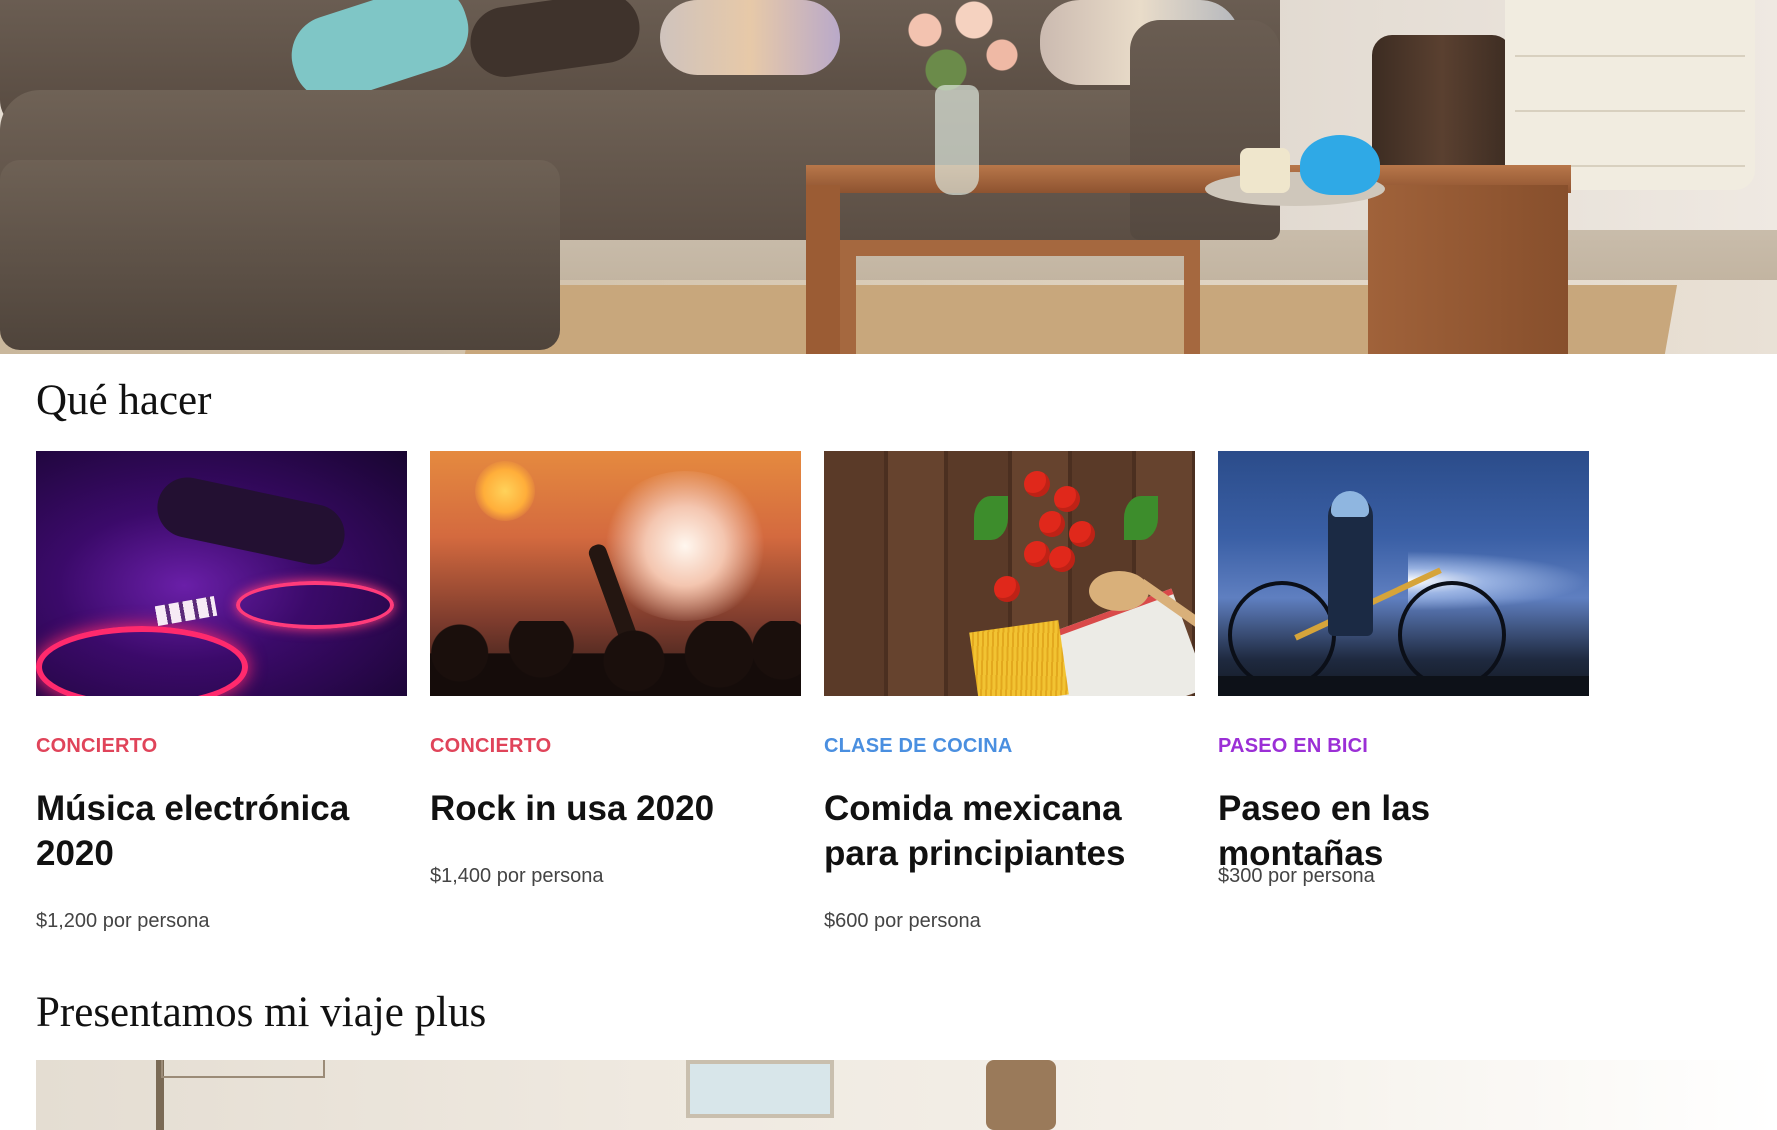 The image size is (1777, 1130). I want to click on hero-nesting-table, so click(1020, 297).